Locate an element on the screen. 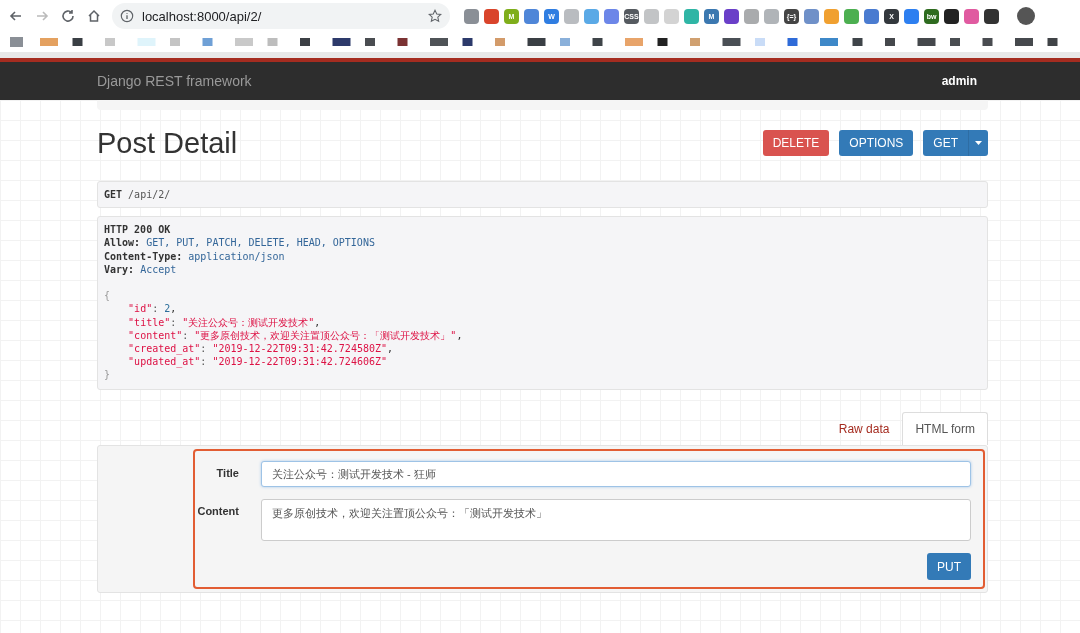 The image size is (1080, 633). caret-icon is located at coordinates (978, 143).